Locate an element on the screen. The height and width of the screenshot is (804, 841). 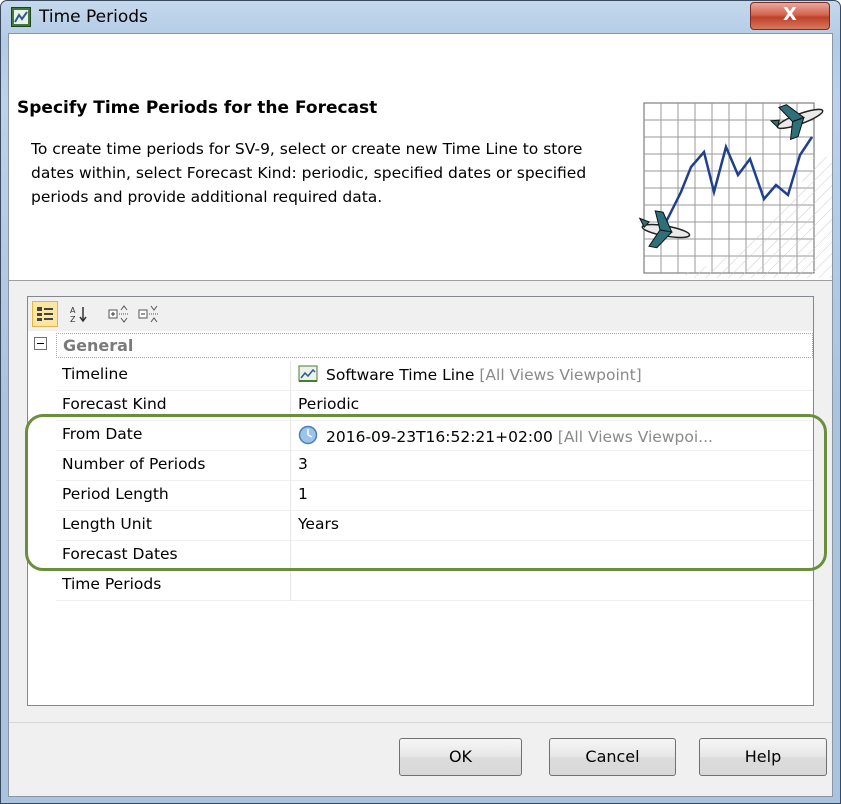
forecast-chart-illustration-icon is located at coordinates (735, 190).